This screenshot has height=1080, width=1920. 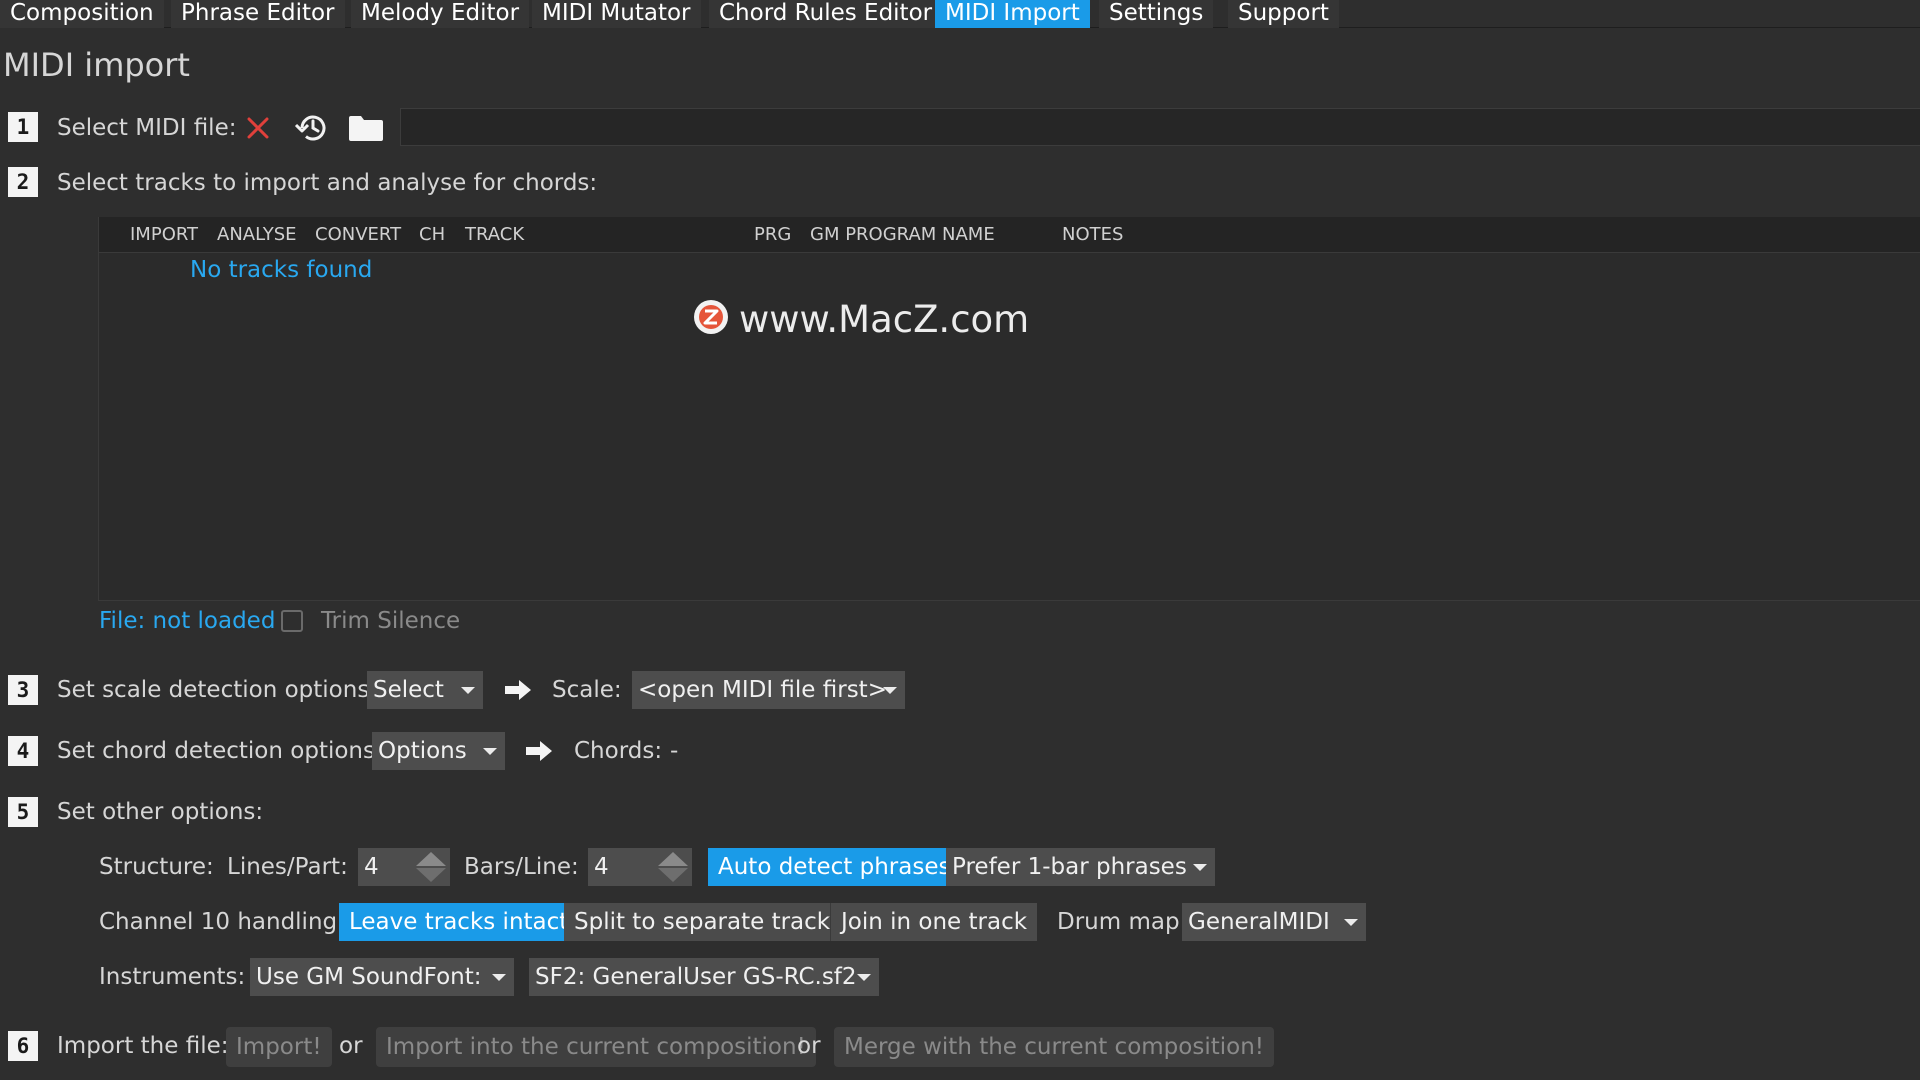 What do you see at coordinates (172, 977) in the screenshot?
I see `instruments-label: Instruments:` at bounding box center [172, 977].